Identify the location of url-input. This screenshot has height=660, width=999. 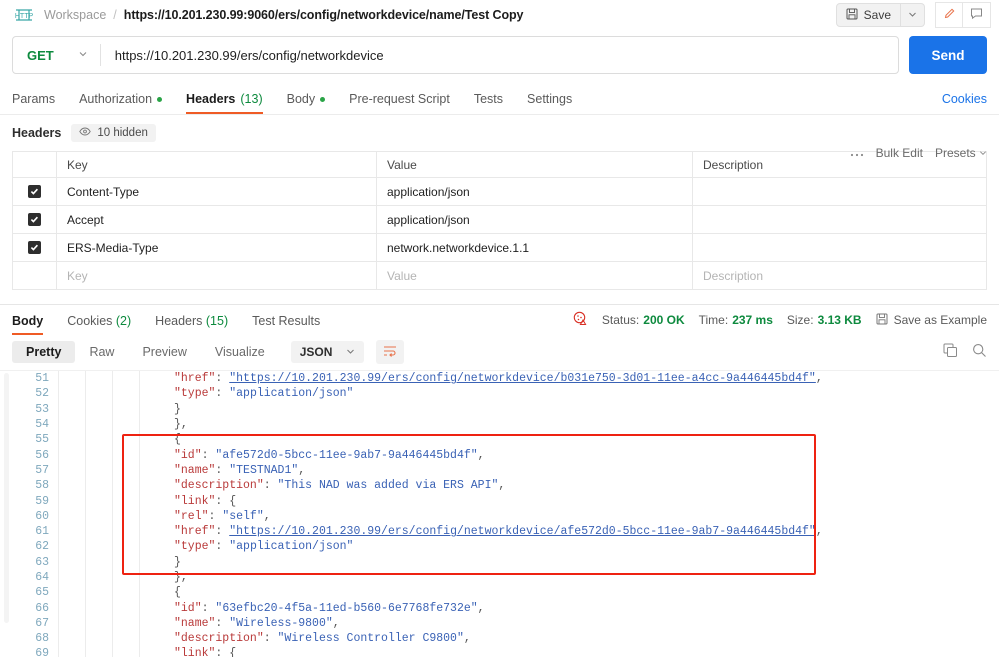
(499, 55).